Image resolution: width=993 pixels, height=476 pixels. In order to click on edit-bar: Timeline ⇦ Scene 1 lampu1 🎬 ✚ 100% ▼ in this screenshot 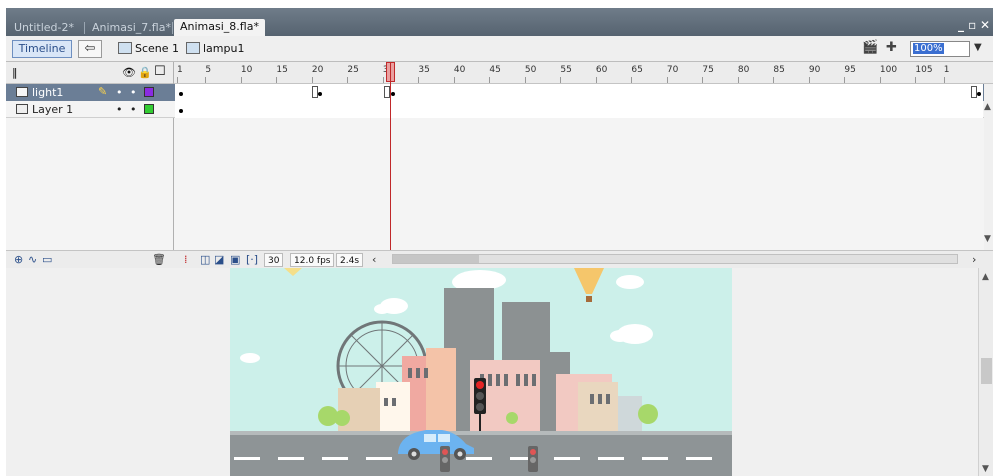, I will do `click(499, 49)`.